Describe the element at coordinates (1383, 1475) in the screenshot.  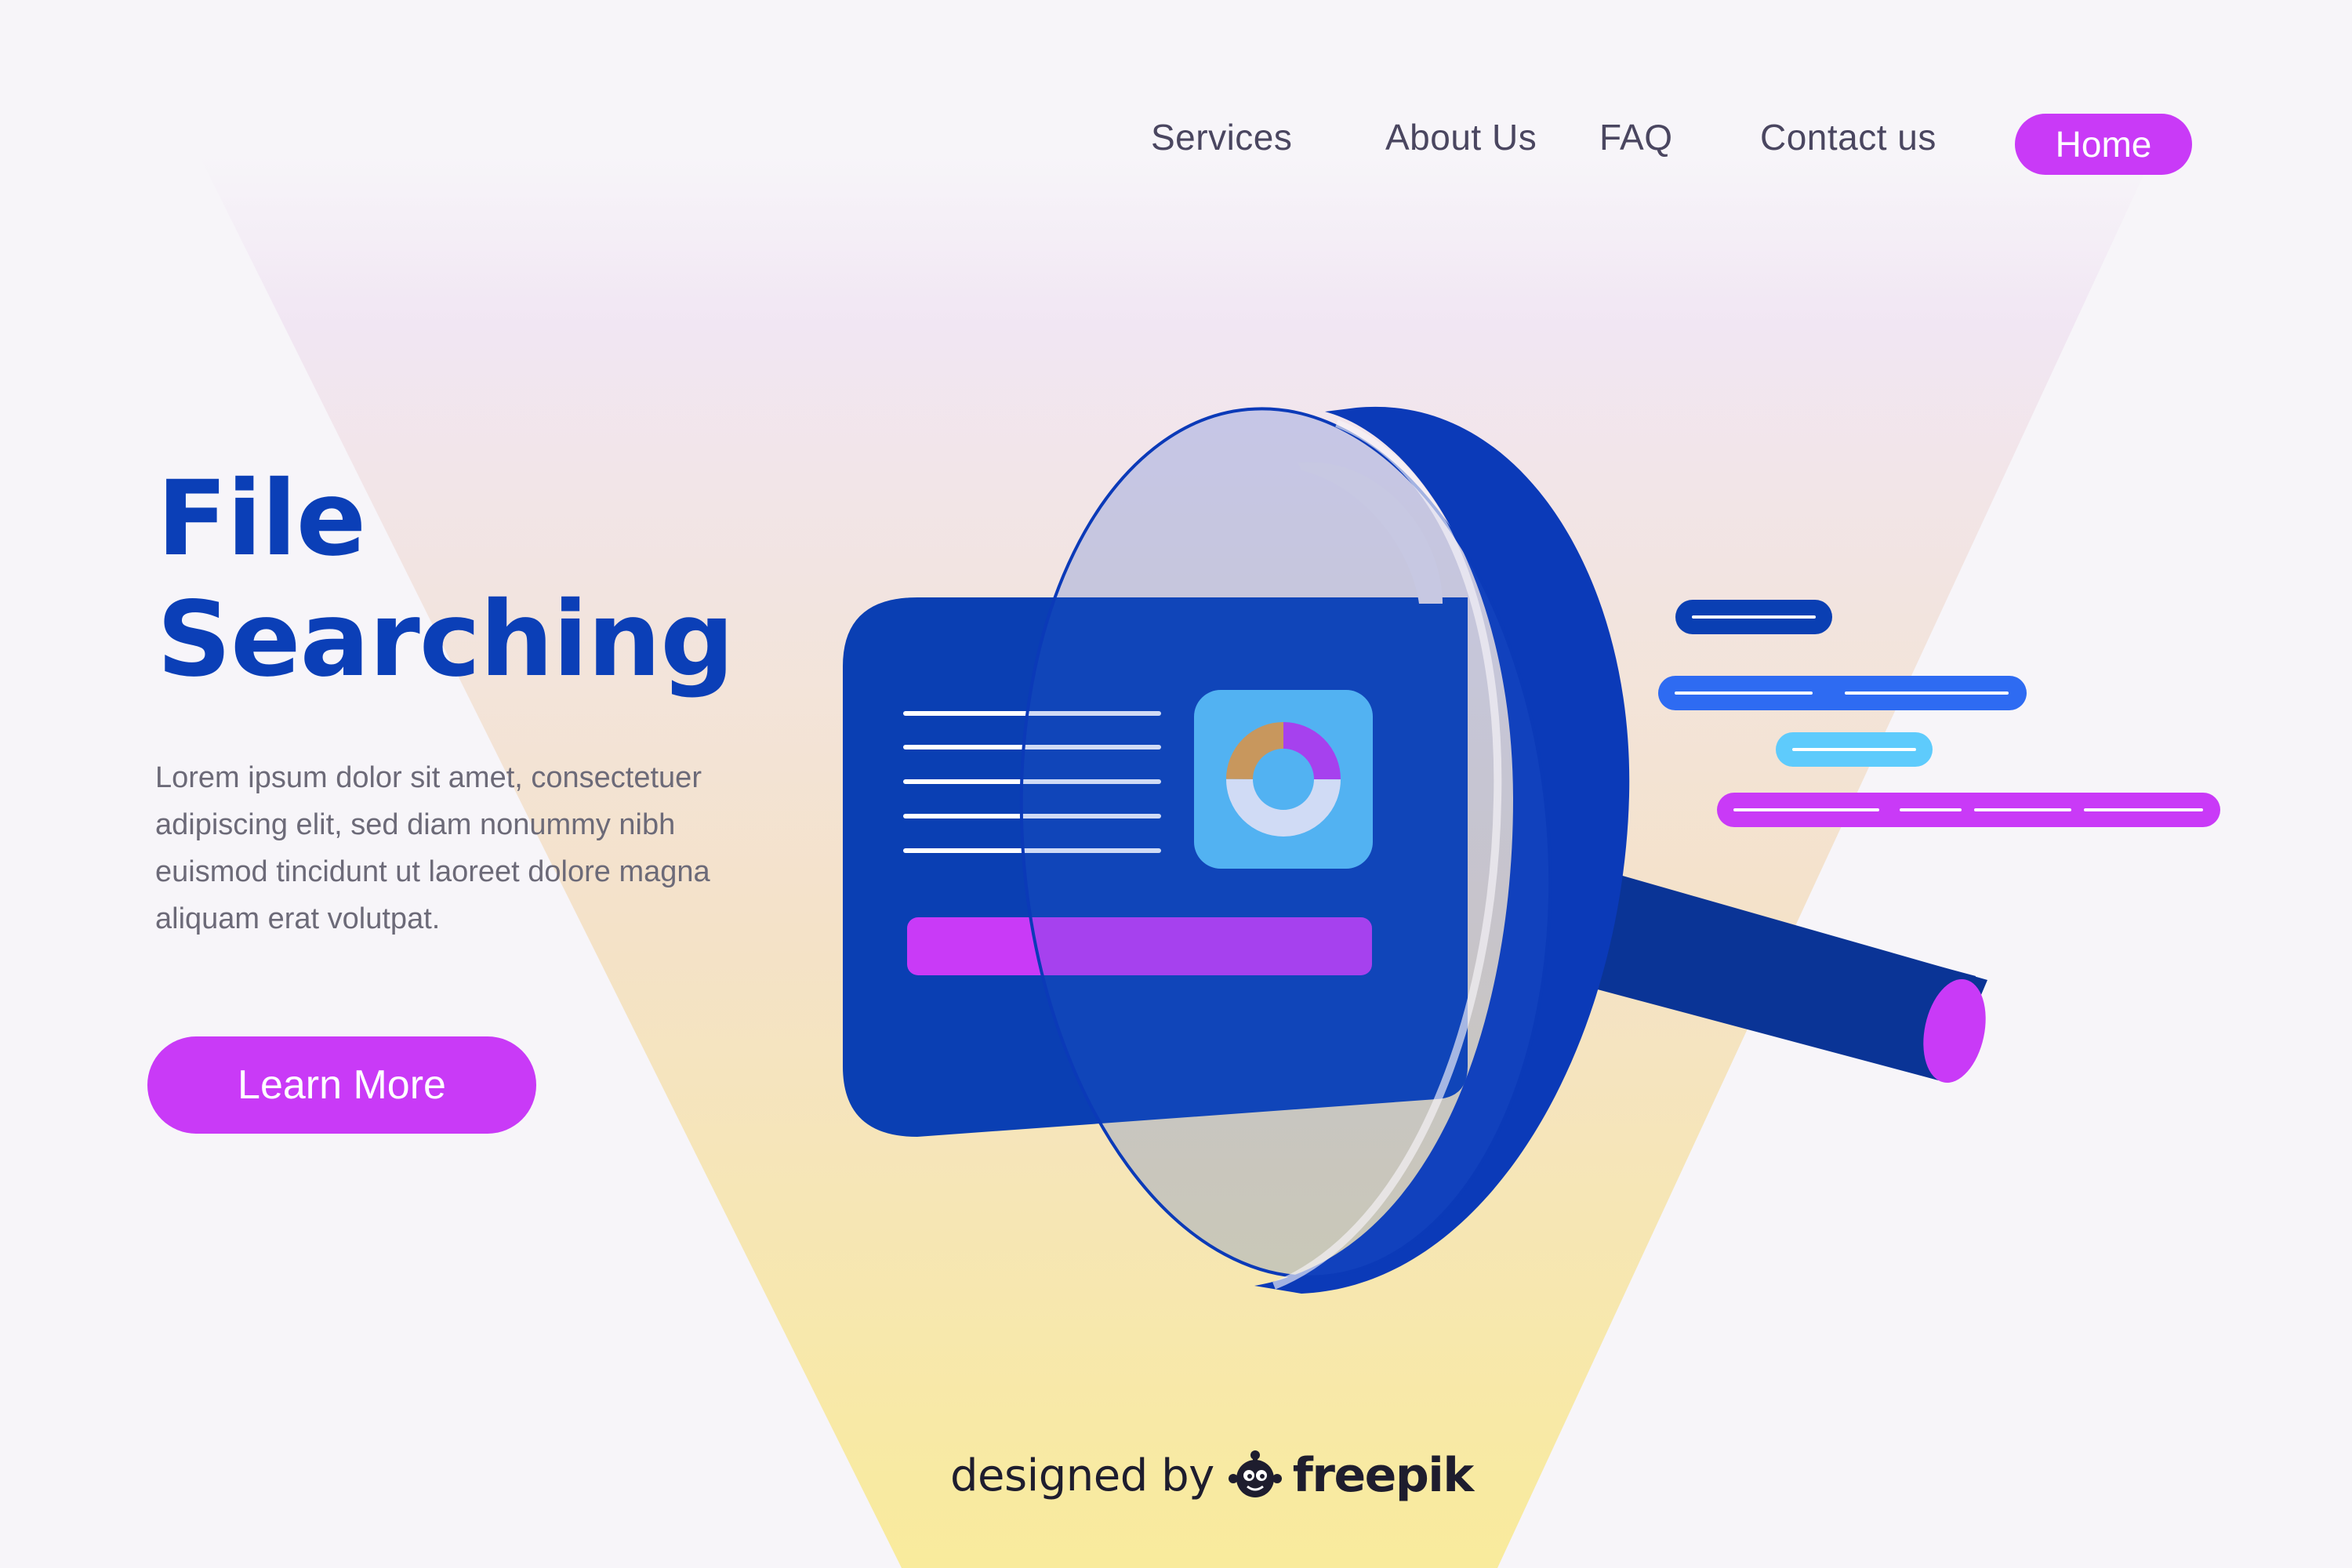
I see `credit-brand: freepik` at that location.